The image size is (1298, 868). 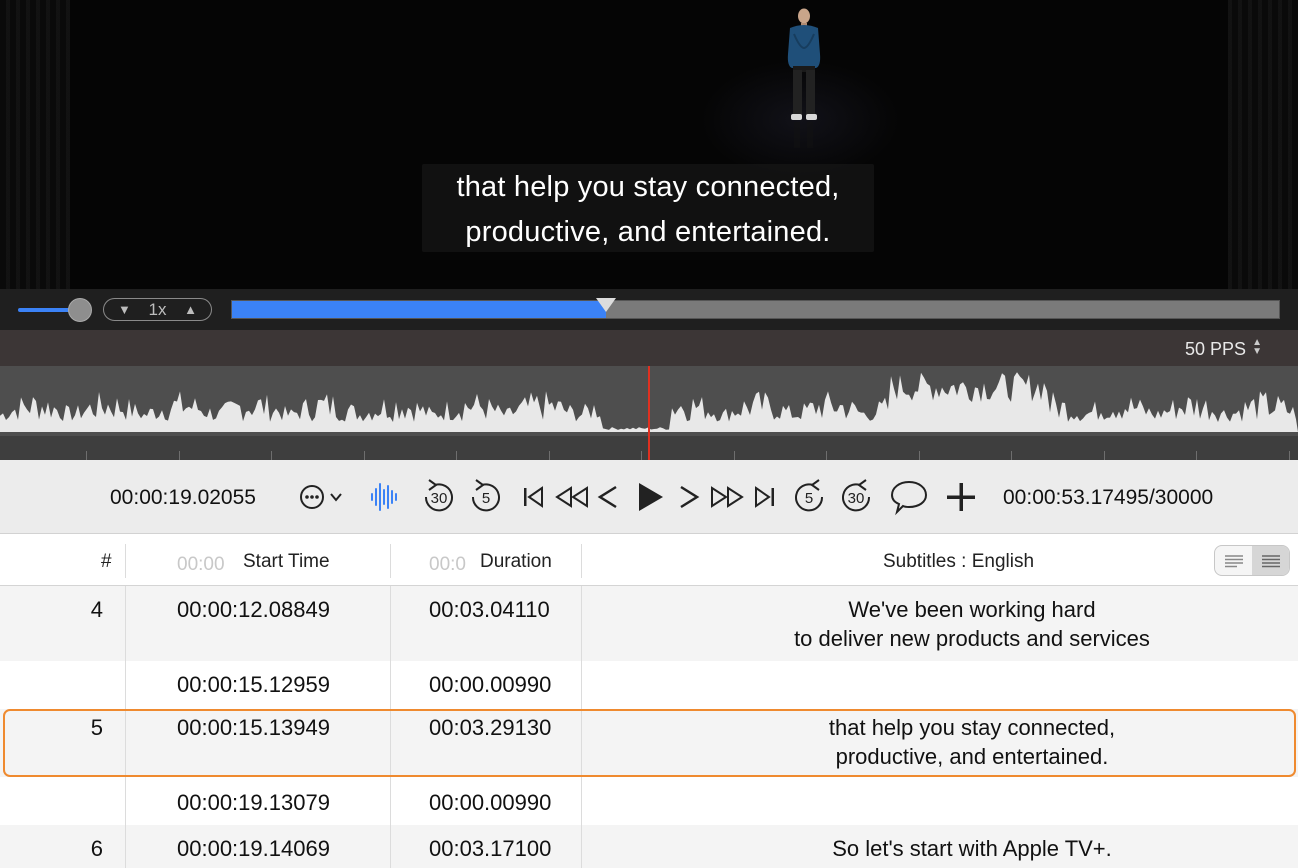 I want to click on rewind-icon, so click(x=572, y=497).